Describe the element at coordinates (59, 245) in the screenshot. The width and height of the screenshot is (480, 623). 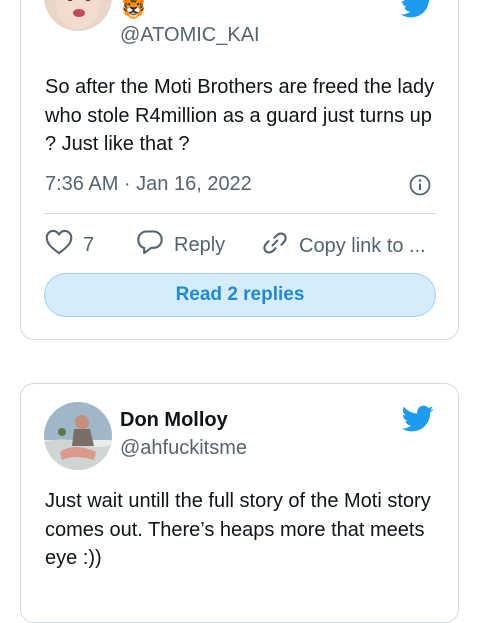
I see `heart-icon` at that location.